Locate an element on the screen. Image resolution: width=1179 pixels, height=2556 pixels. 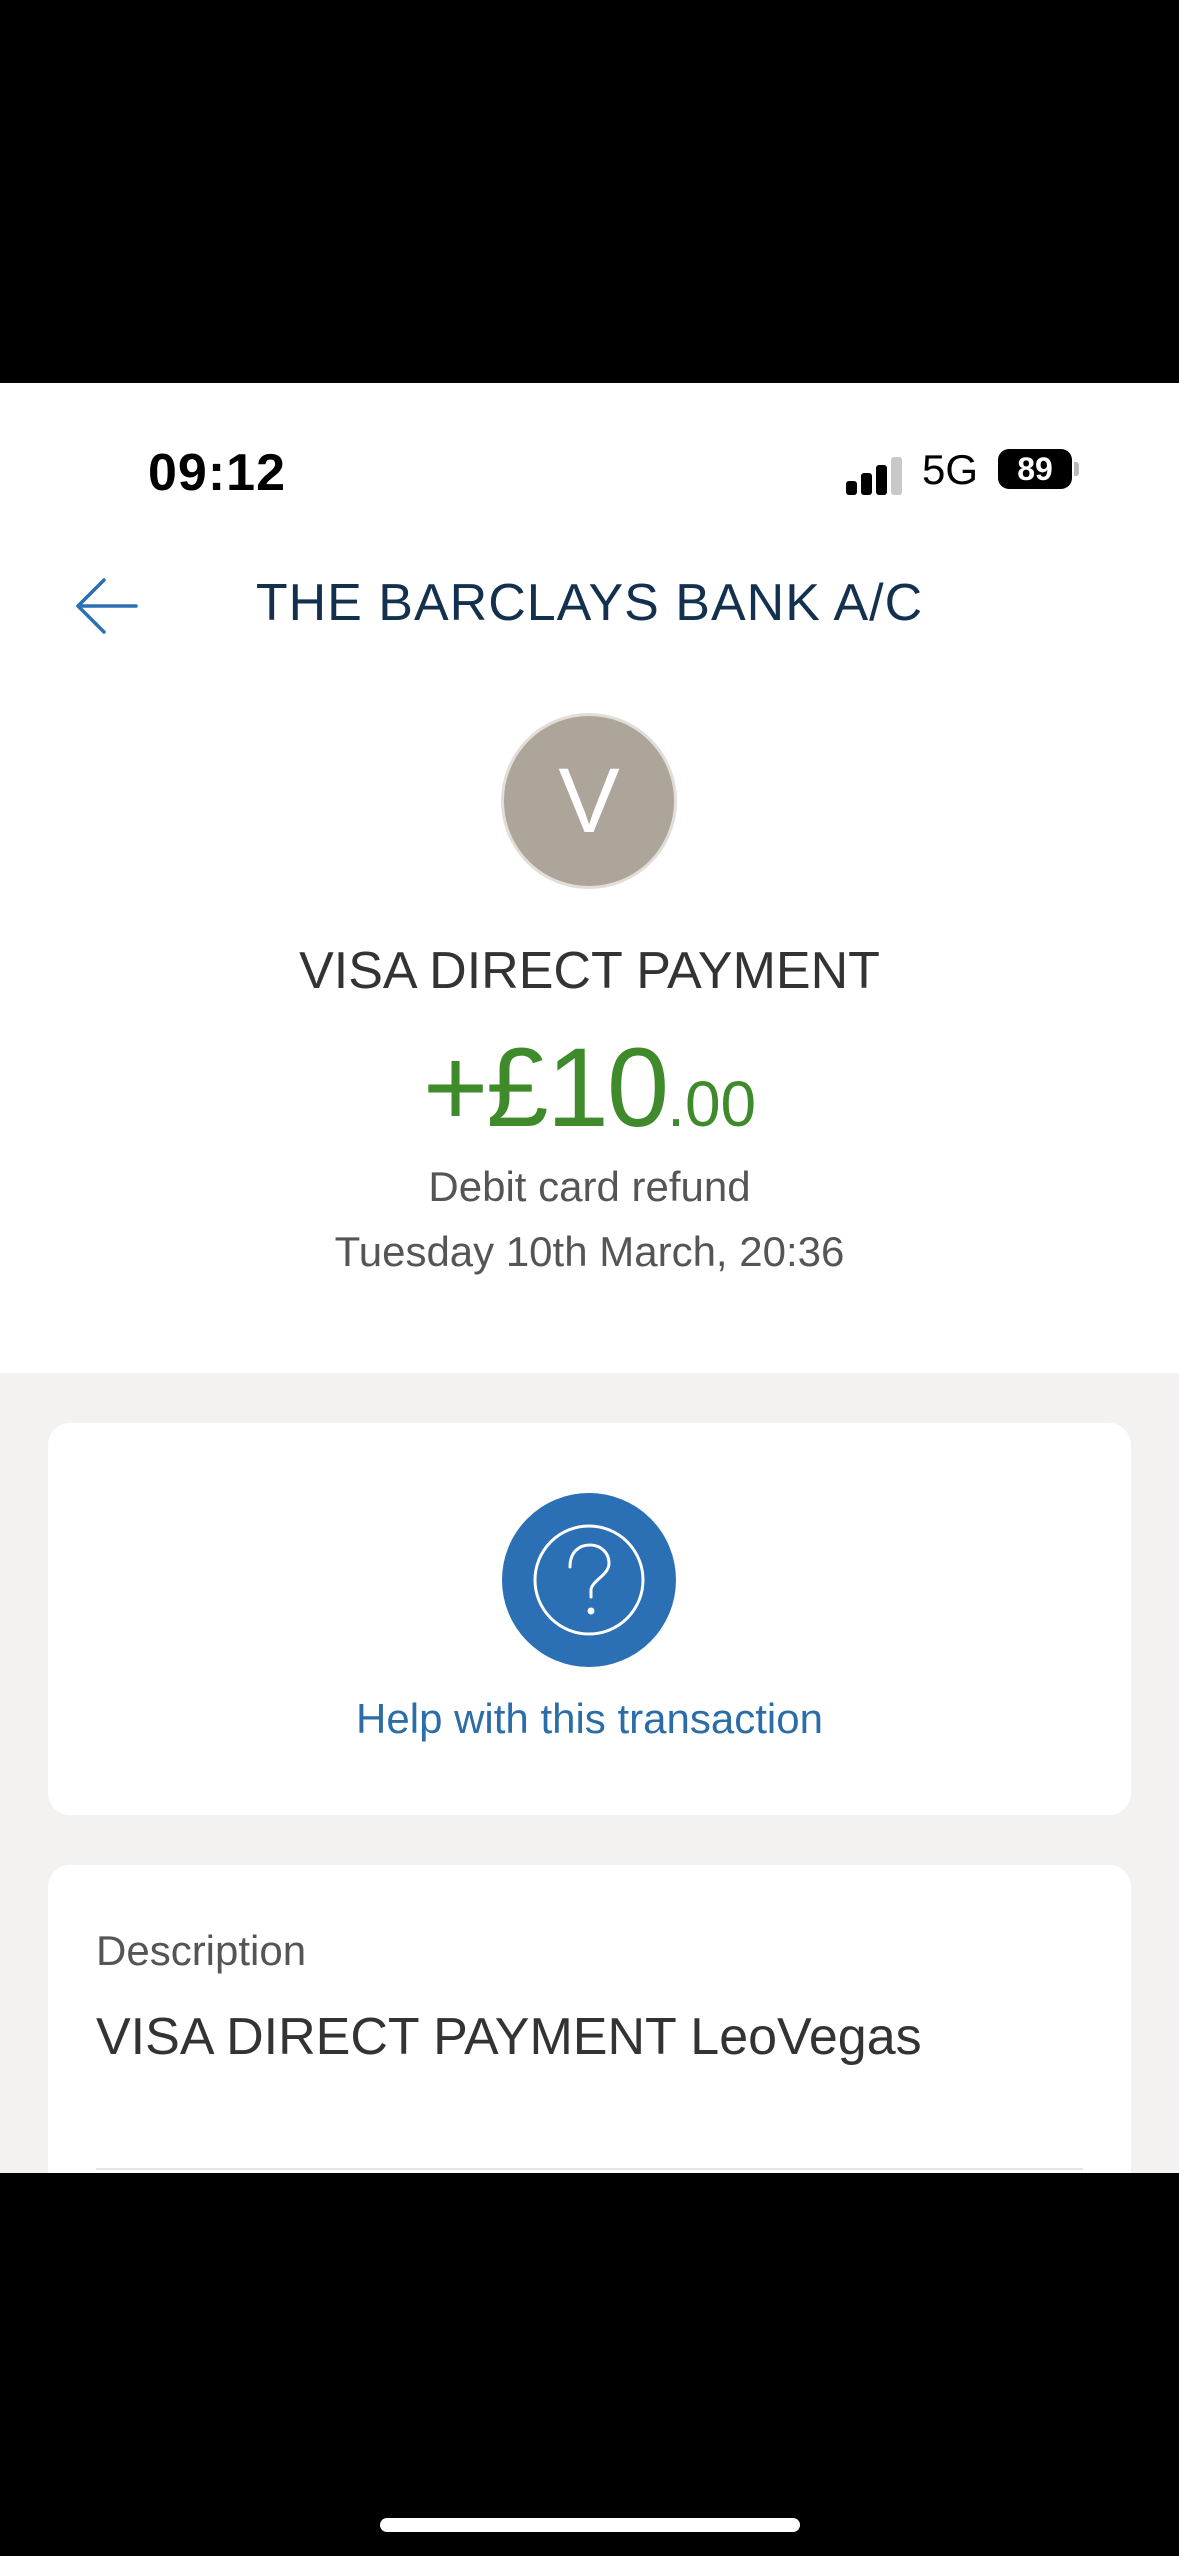
home-indicator is located at coordinates (590, 2525).